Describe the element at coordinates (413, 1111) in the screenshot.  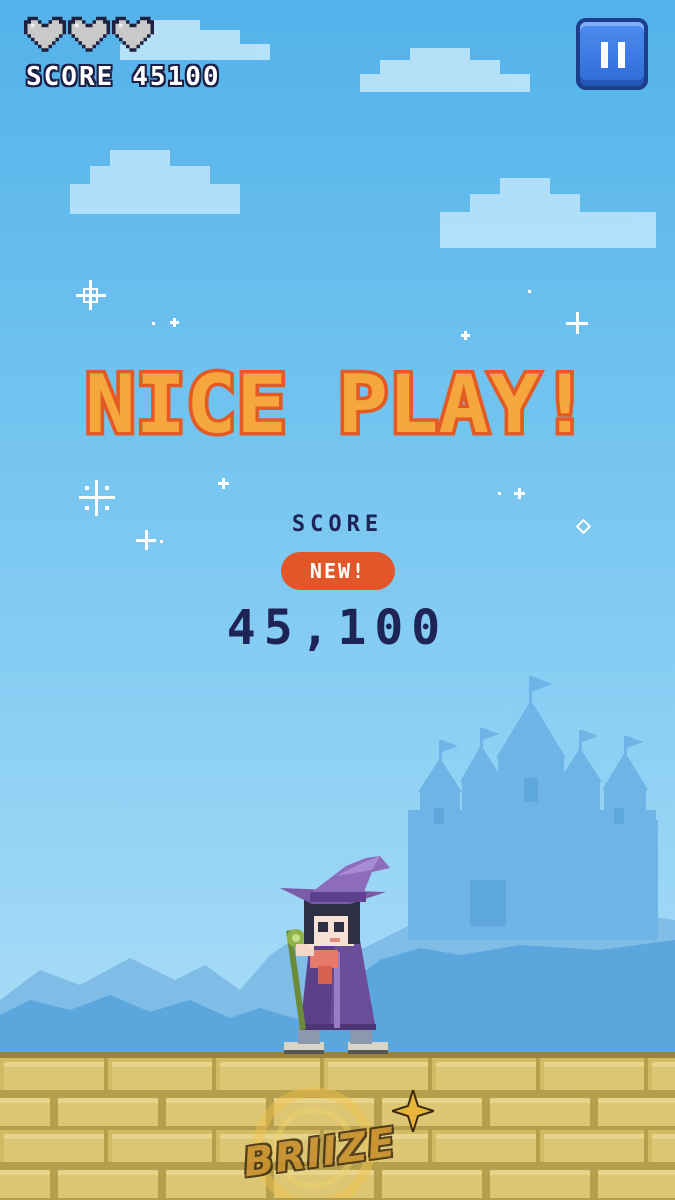
I see `star-icon` at that location.